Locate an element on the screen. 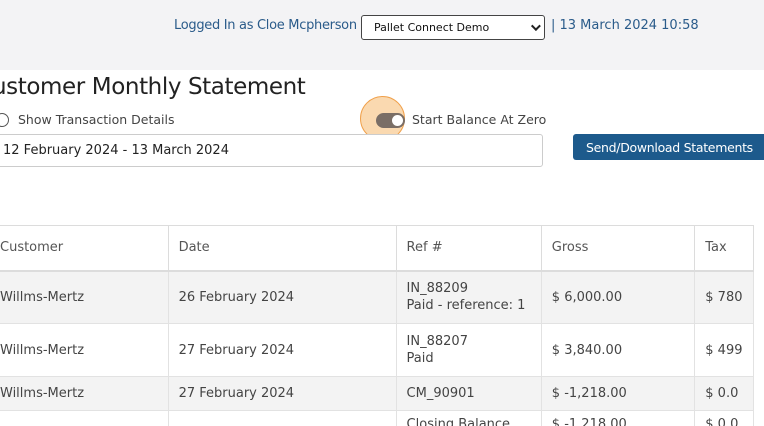 The height and width of the screenshot is (426, 764). cell-ref: IN_88209 Paid - reference: 1 is located at coordinates (469, 297).